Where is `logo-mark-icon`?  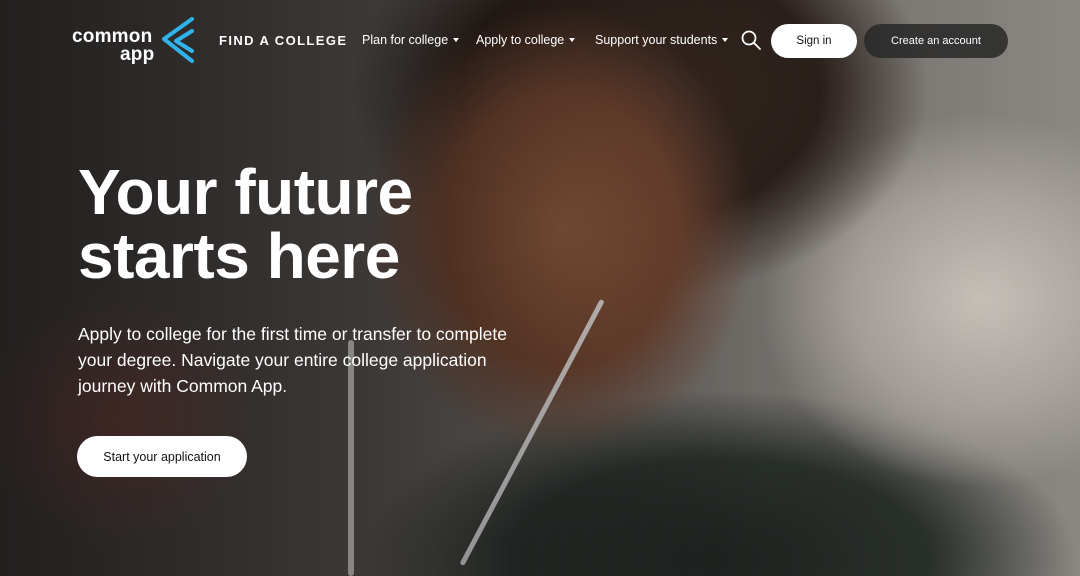
logo-mark-icon is located at coordinates (178, 40).